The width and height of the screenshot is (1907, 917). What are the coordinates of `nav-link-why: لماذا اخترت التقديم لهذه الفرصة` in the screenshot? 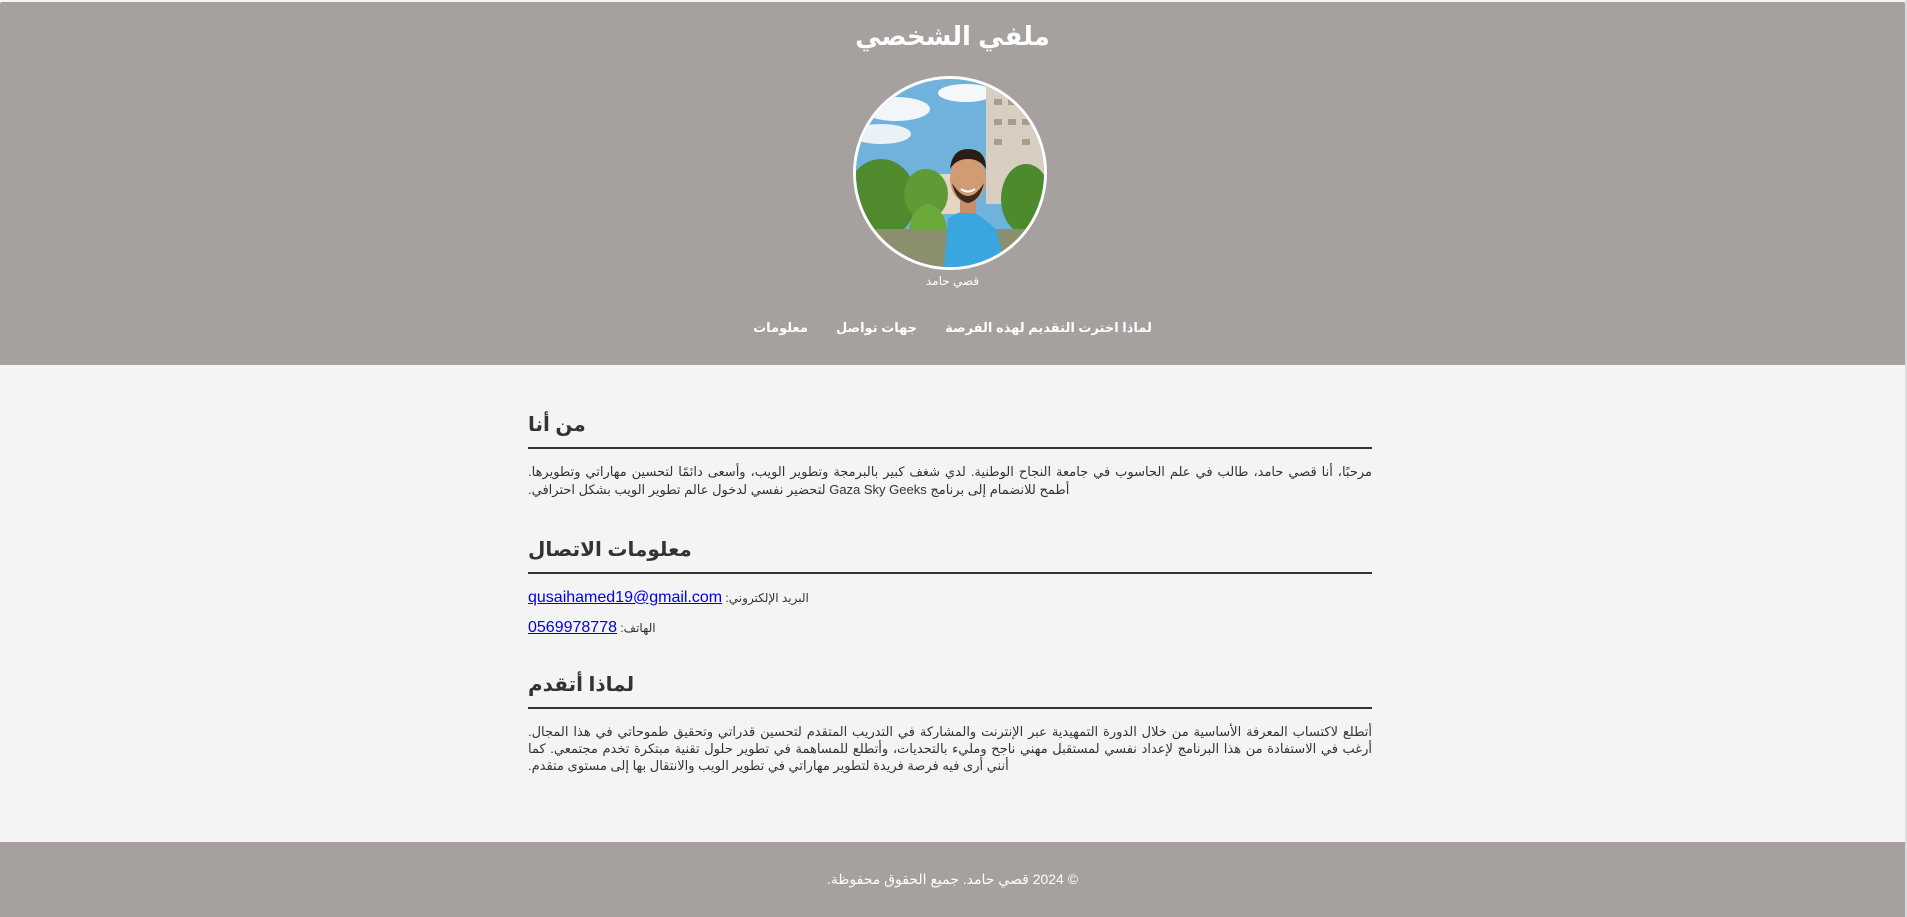 It's located at (1048, 327).